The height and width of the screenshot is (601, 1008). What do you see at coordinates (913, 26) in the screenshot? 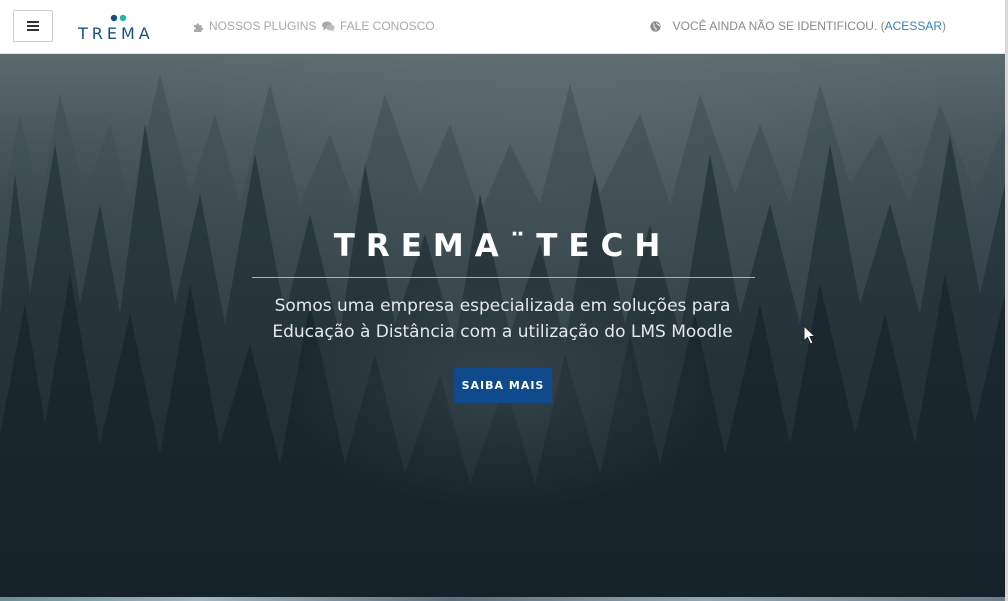
I see `login-link: ACESSAR` at bounding box center [913, 26].